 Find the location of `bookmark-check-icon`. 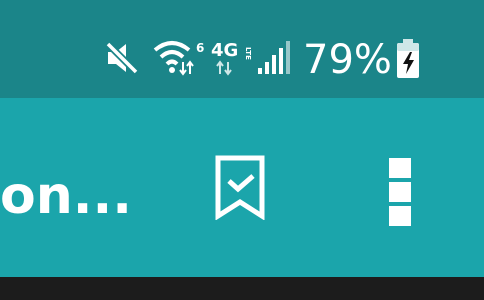

bookmark-check-icon is located at coordinates (240, 187).